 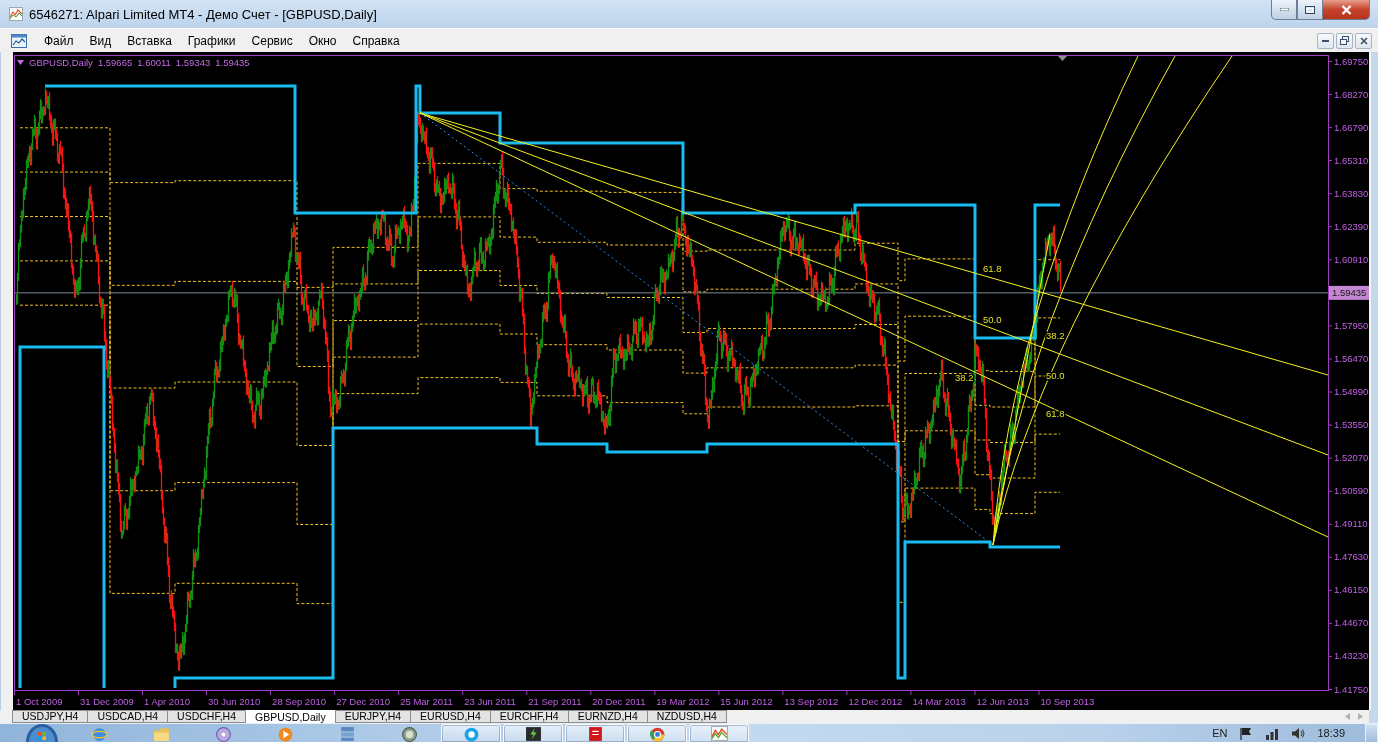 I want to click on date-axis-label: 20 Dec 2011, so click(x=619, y=701).